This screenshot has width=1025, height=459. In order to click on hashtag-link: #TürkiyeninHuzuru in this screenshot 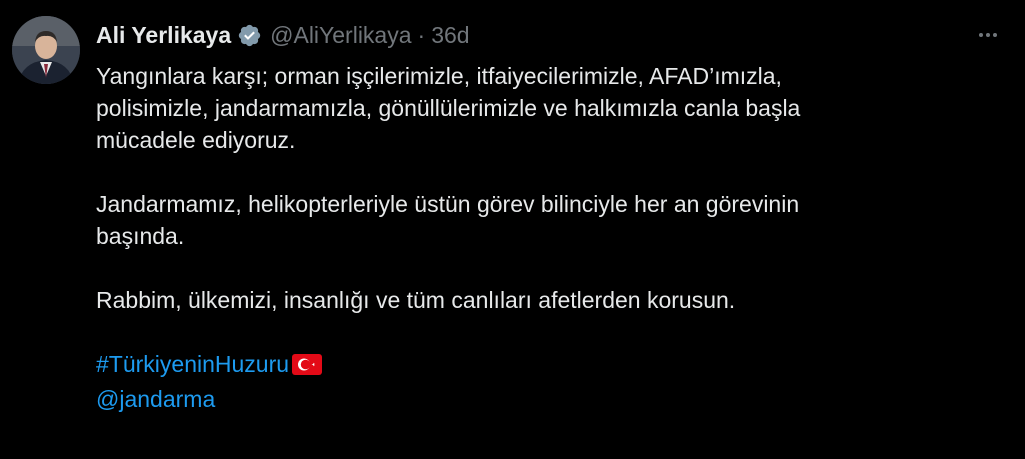, I will do `click(192, 364)`.